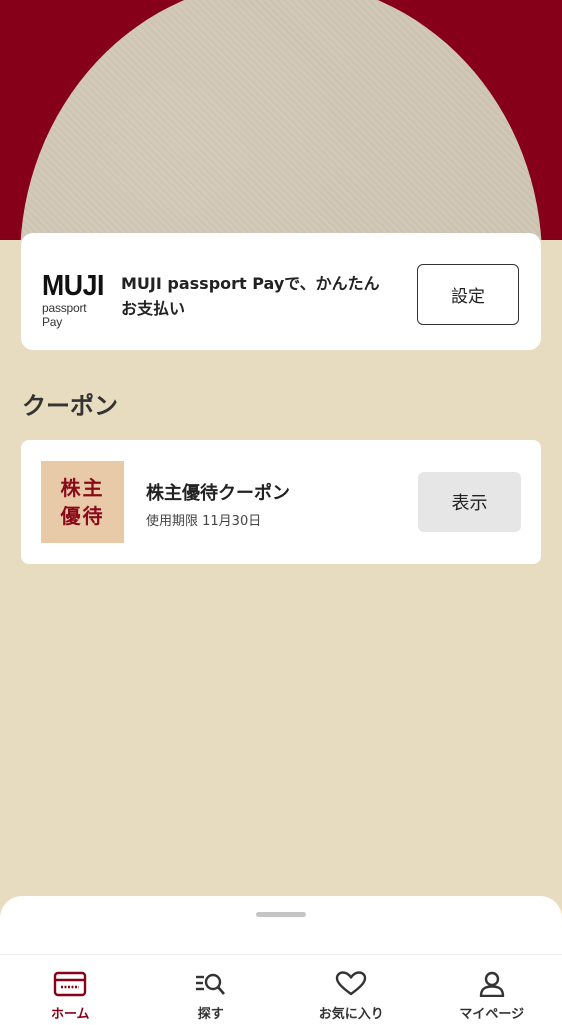  Describe the element at coordinates (72, 286) in the screenshot. I see `logo-word: MUJI` at that location.